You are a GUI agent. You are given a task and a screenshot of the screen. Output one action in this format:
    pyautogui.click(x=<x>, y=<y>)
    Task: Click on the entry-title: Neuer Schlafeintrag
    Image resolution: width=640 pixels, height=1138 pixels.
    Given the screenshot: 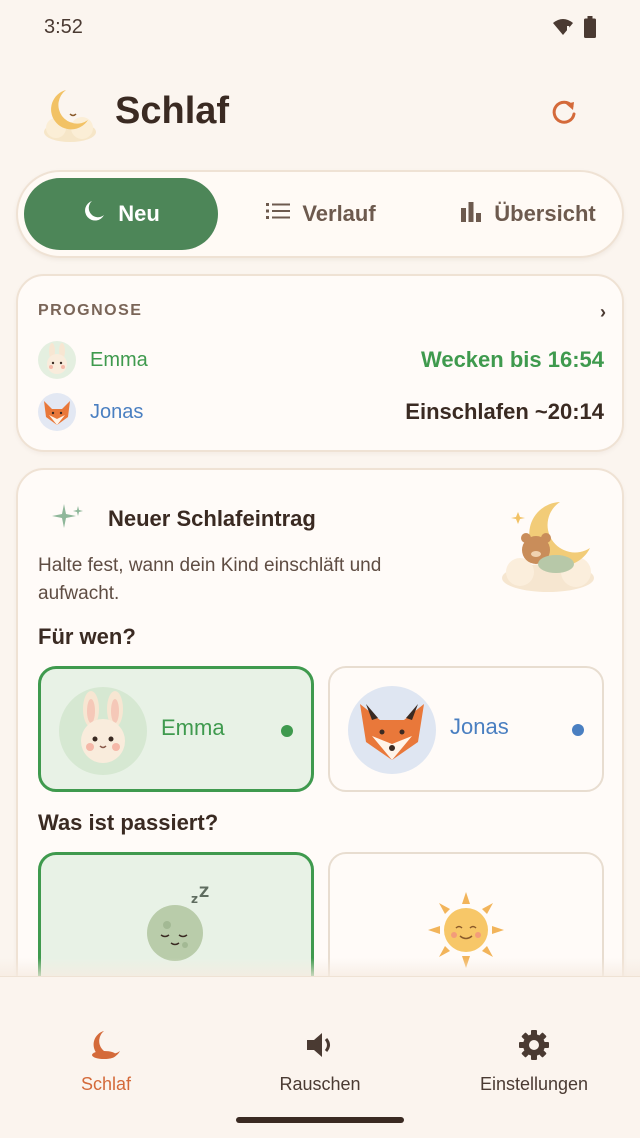 What is the action you would take?
    pyautogui.click(x=212, y=518)
    